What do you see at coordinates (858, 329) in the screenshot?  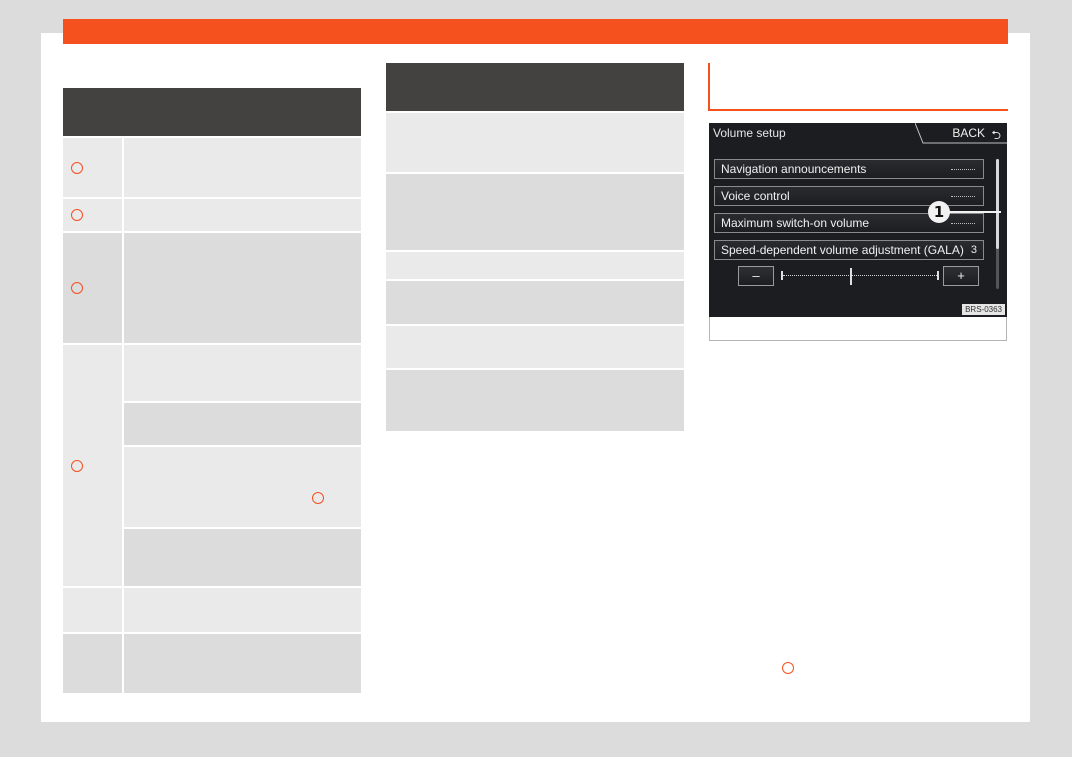 I see `figure-caption-box` at bounding box center [858, 329].